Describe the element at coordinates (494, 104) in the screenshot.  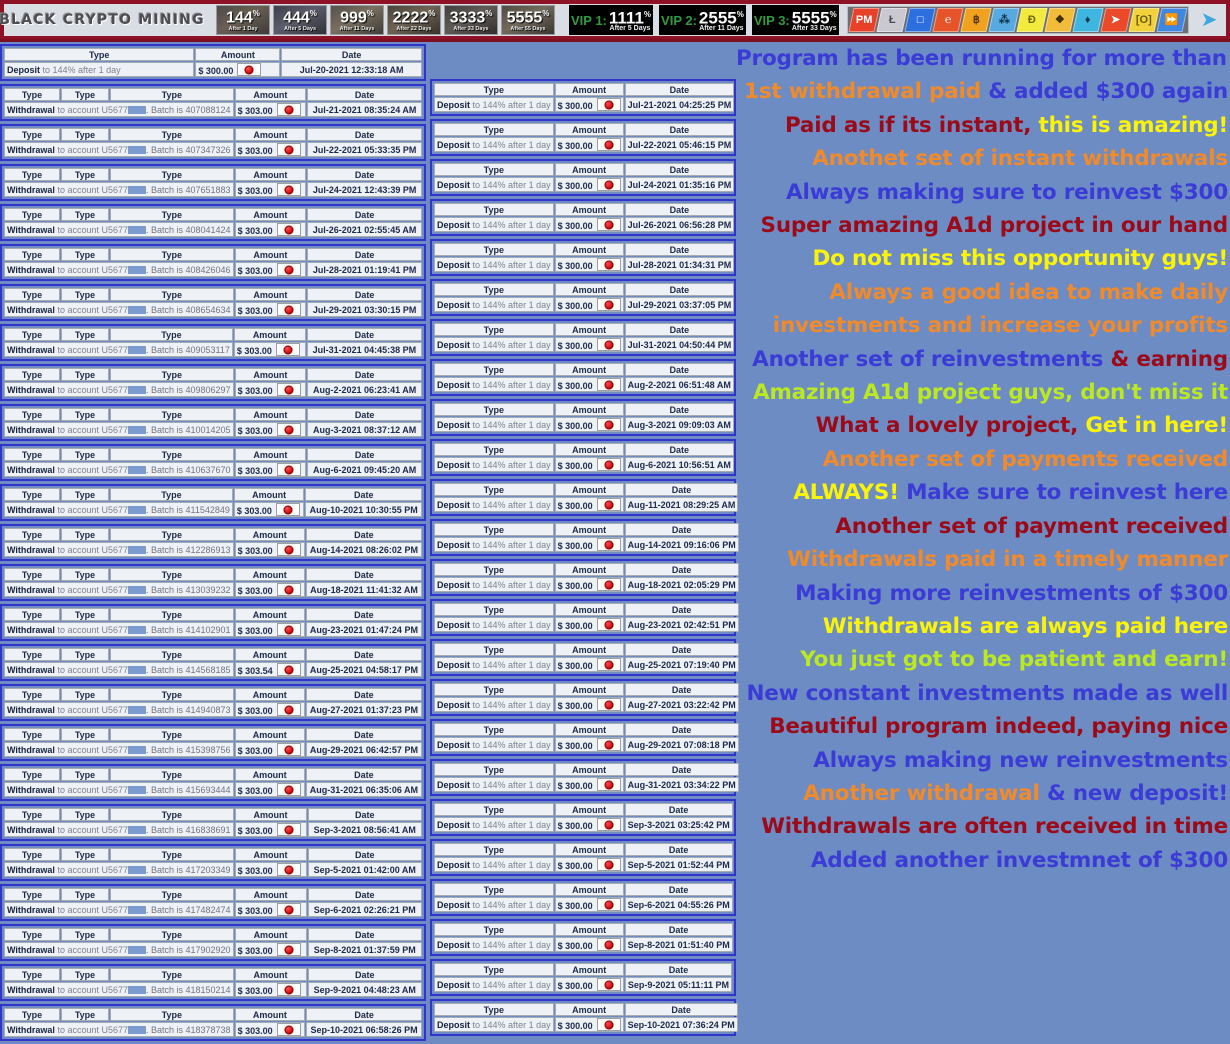
I see `transaction-type-cell: Deposit to 144% after 1 day` at that location.